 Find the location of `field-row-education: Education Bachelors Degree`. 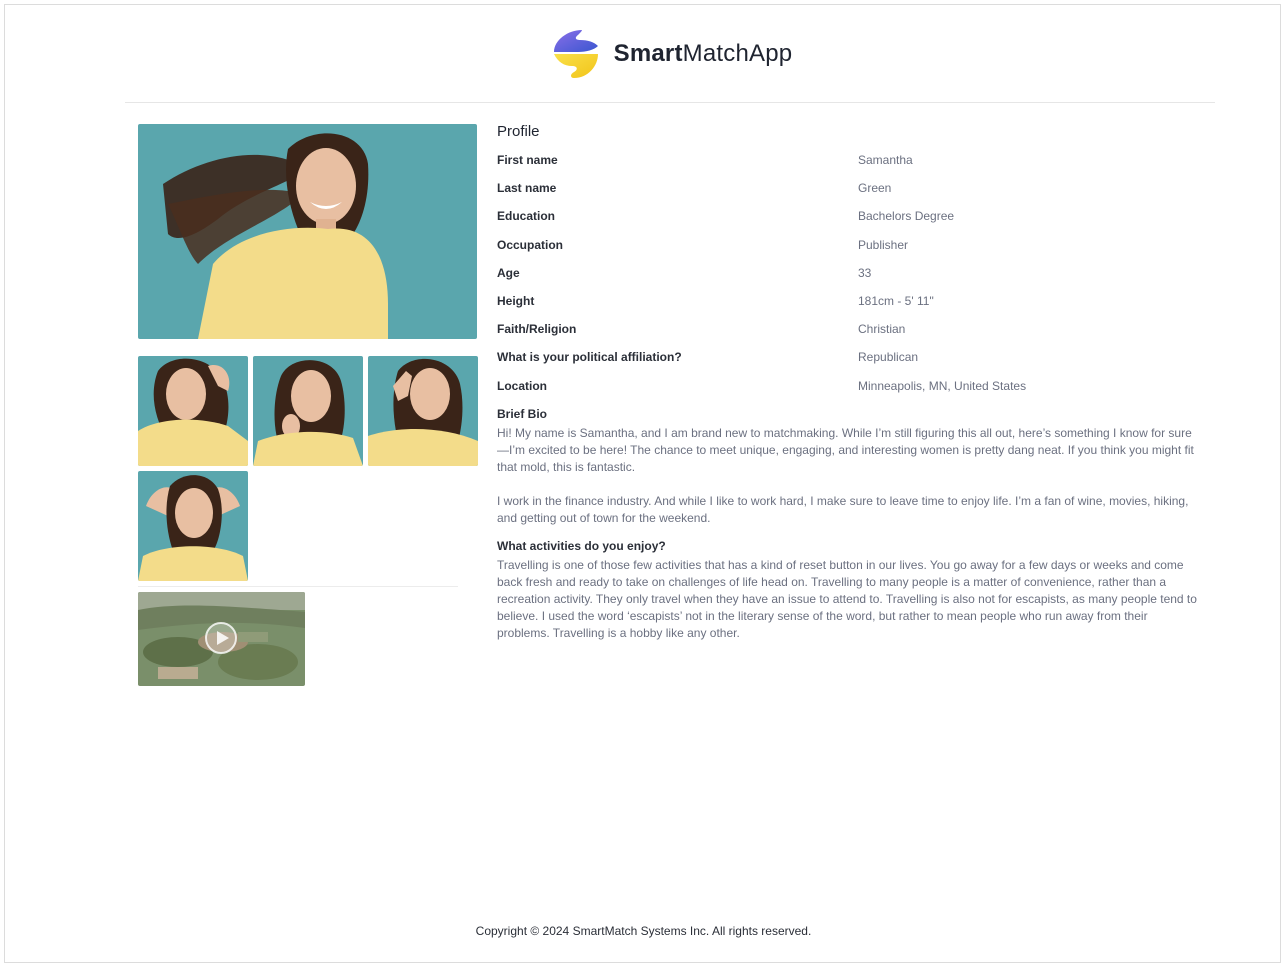

field-row-education: Education Bachelors Degree is located at coordinates (847, 216).